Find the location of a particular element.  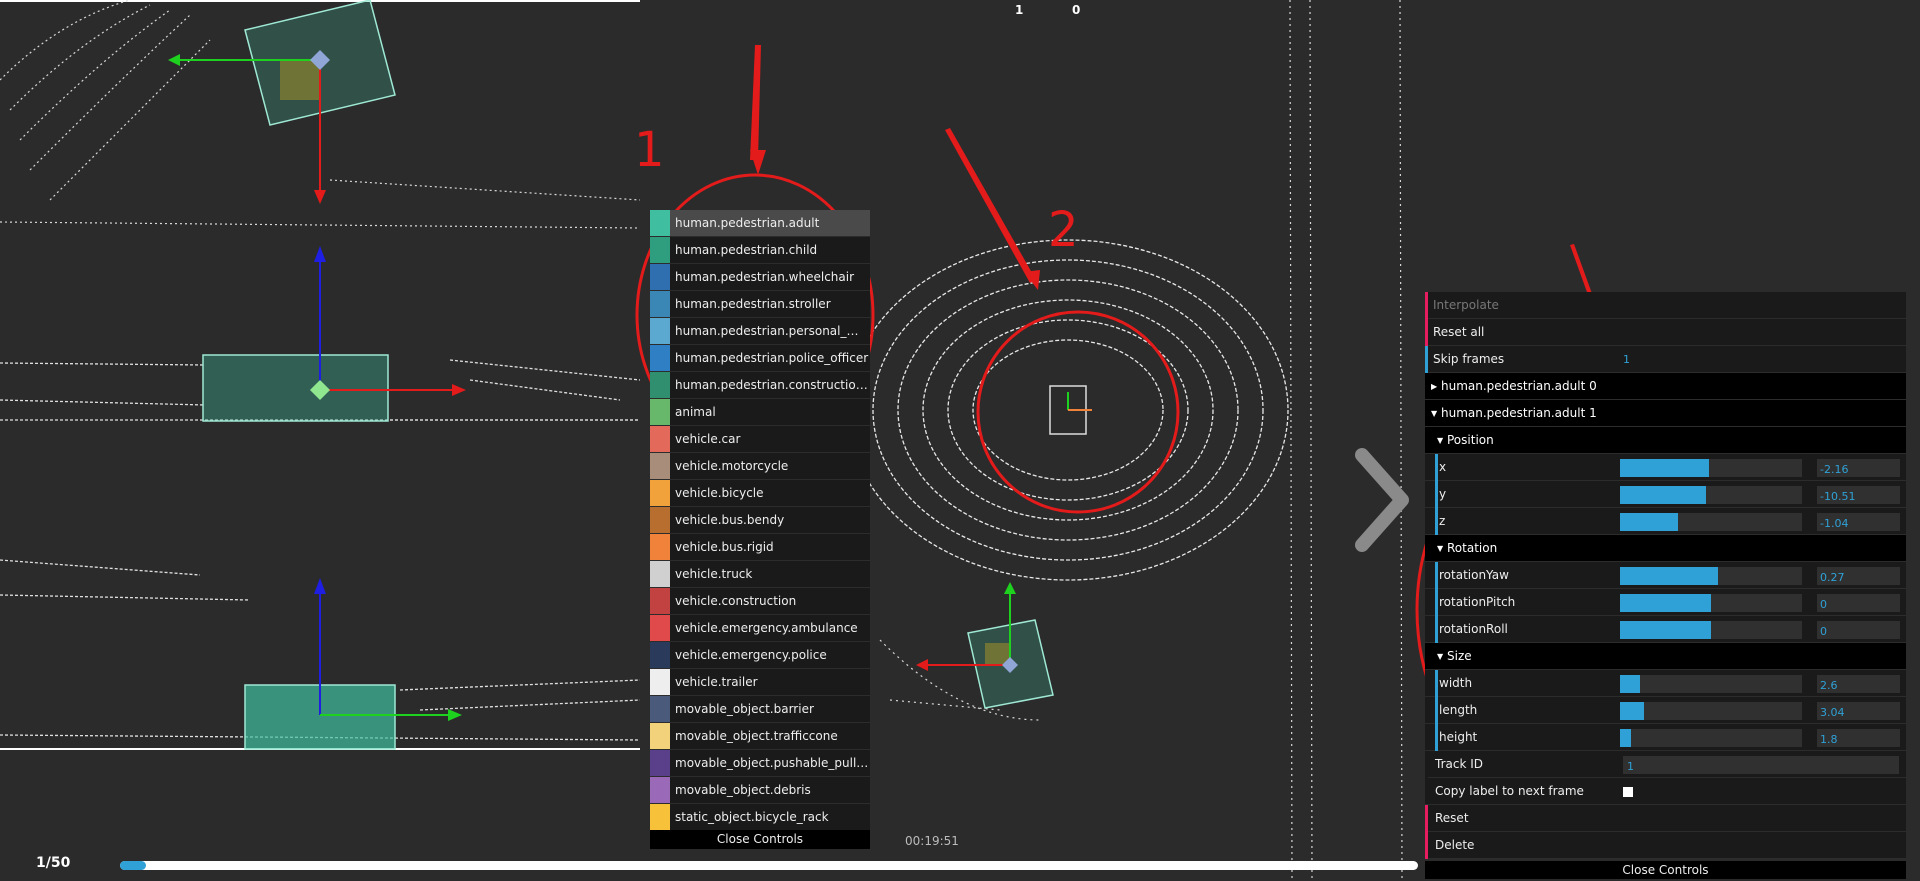

rotationRoll-slider is located at coordinates (1711, 630).